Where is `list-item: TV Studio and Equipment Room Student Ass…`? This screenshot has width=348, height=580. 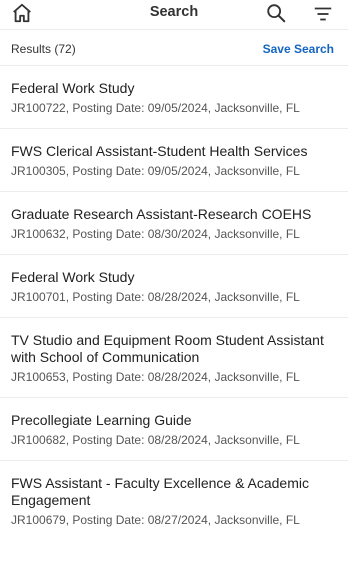 list-item: TV Studio and Equipment Room Student Ass… is located at coordinates (174, 358).